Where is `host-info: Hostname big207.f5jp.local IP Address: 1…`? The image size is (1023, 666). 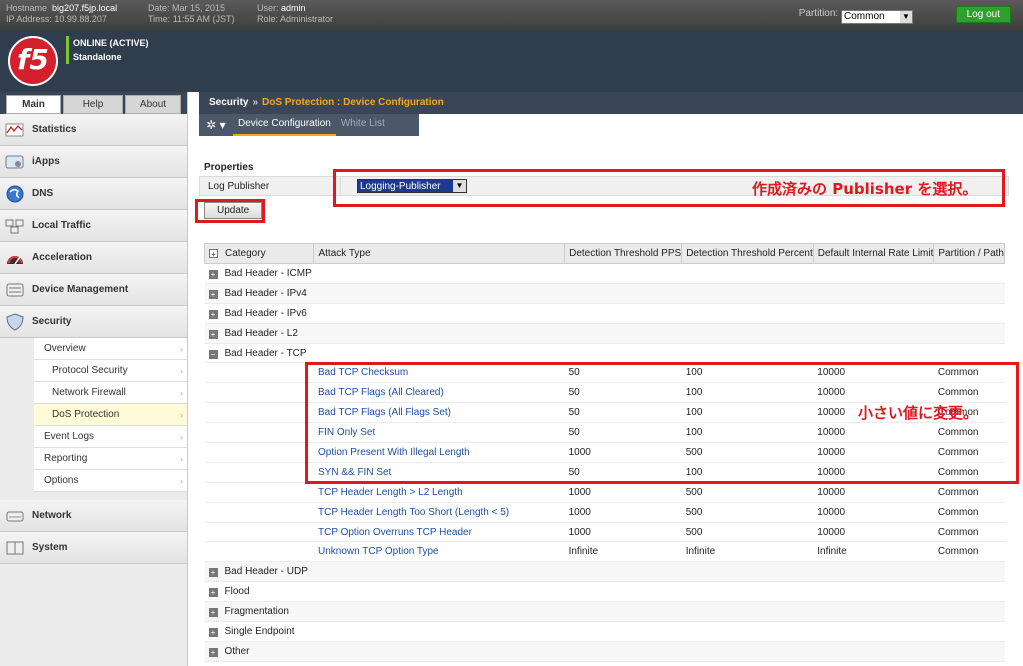
host-info: Hostname big207.f5jp.local IP Address: 1… is located at coordinates (61, 14).